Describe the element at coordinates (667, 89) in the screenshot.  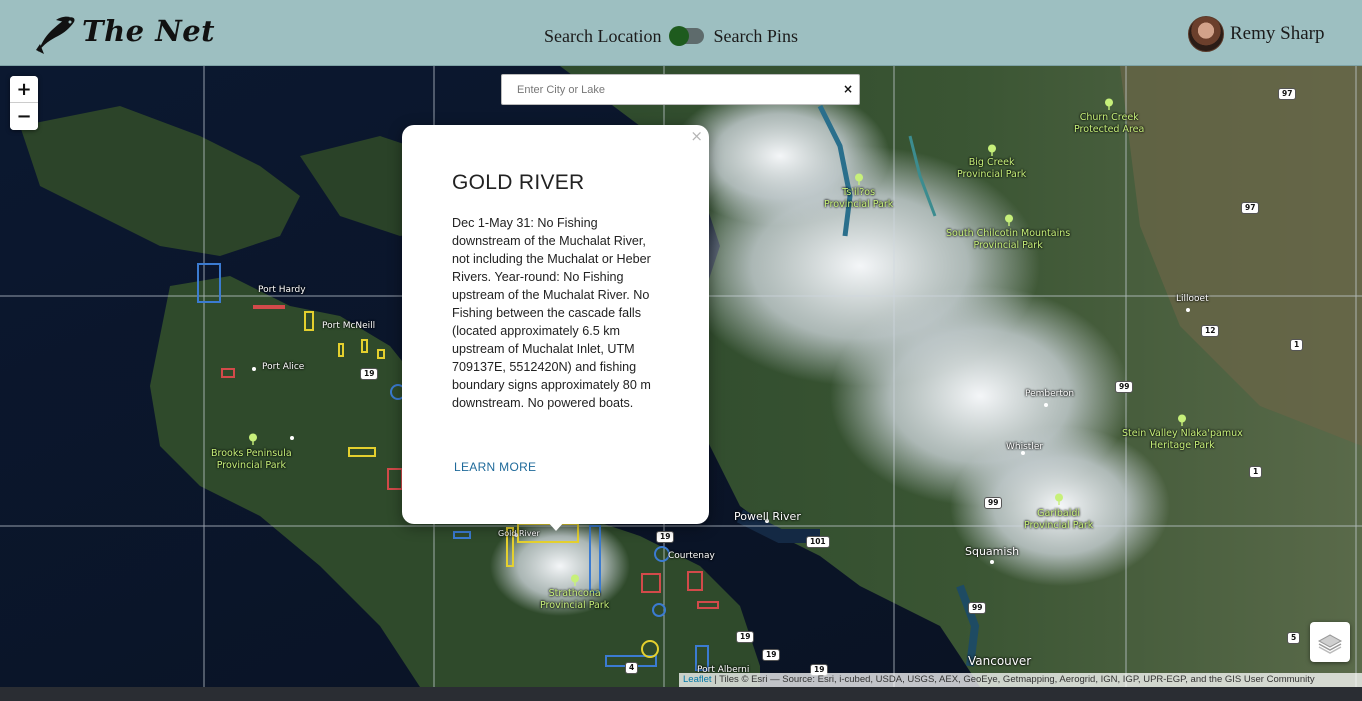
I see `location-search-input` at that location.